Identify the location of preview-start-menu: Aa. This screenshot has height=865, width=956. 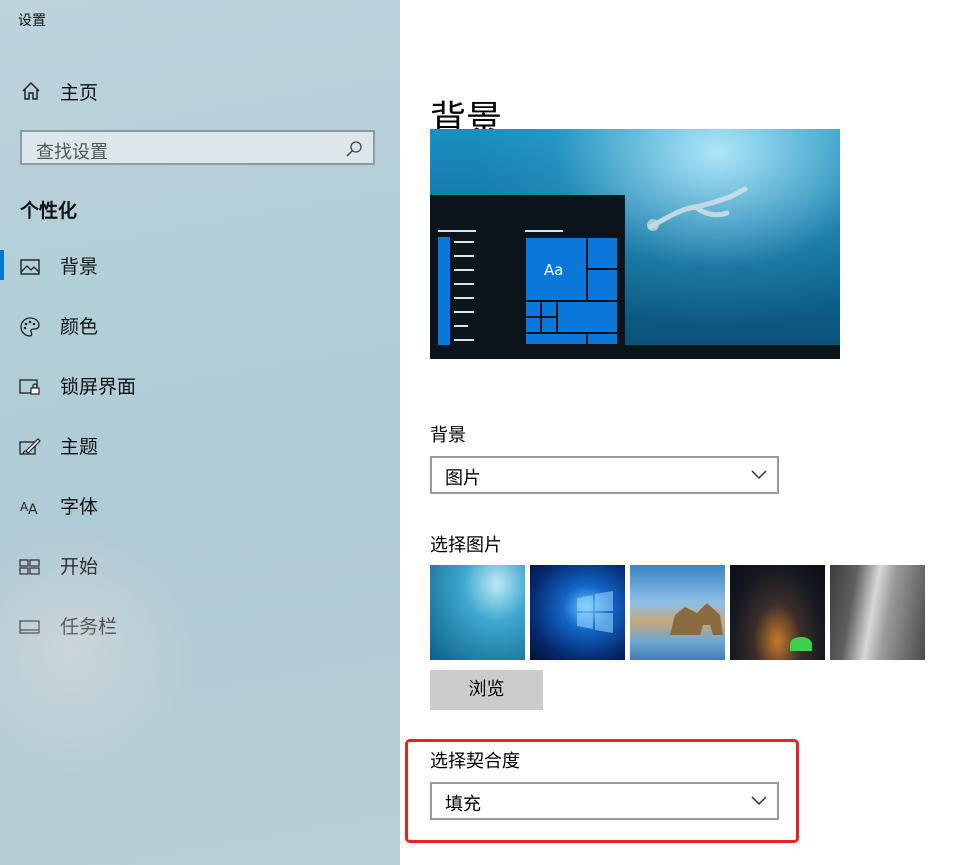
(527, 277).